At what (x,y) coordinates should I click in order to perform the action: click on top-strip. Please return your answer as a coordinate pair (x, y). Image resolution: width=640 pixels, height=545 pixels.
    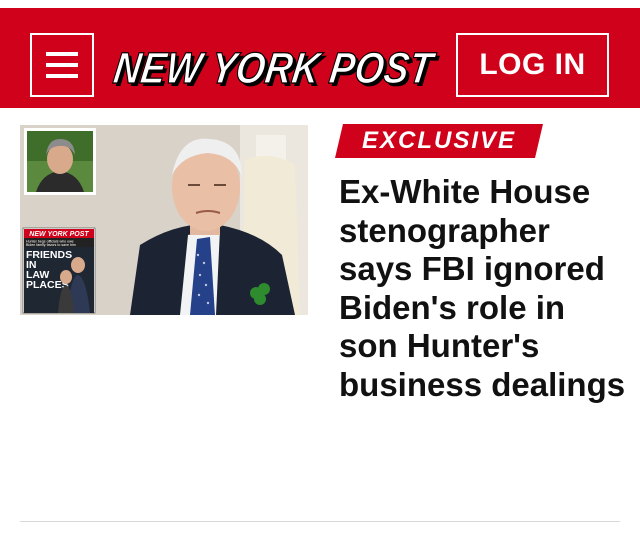
    Looking at the image, I should click on (320, 4).